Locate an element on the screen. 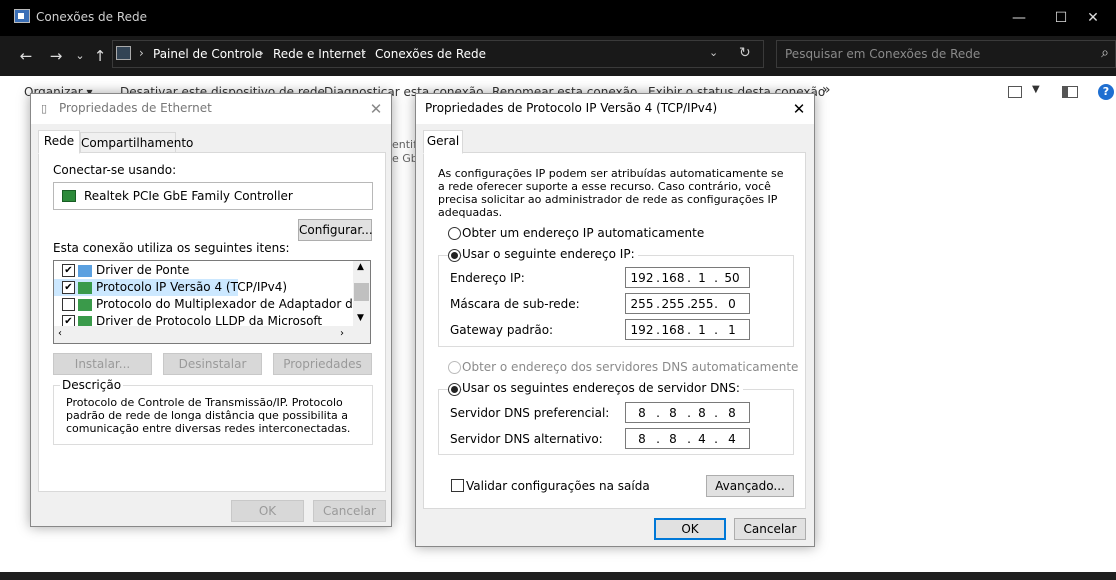 The image size is (1116, 580). ip-address-field: 192. 168. 1. 50 is located at coordinates (687, 277).